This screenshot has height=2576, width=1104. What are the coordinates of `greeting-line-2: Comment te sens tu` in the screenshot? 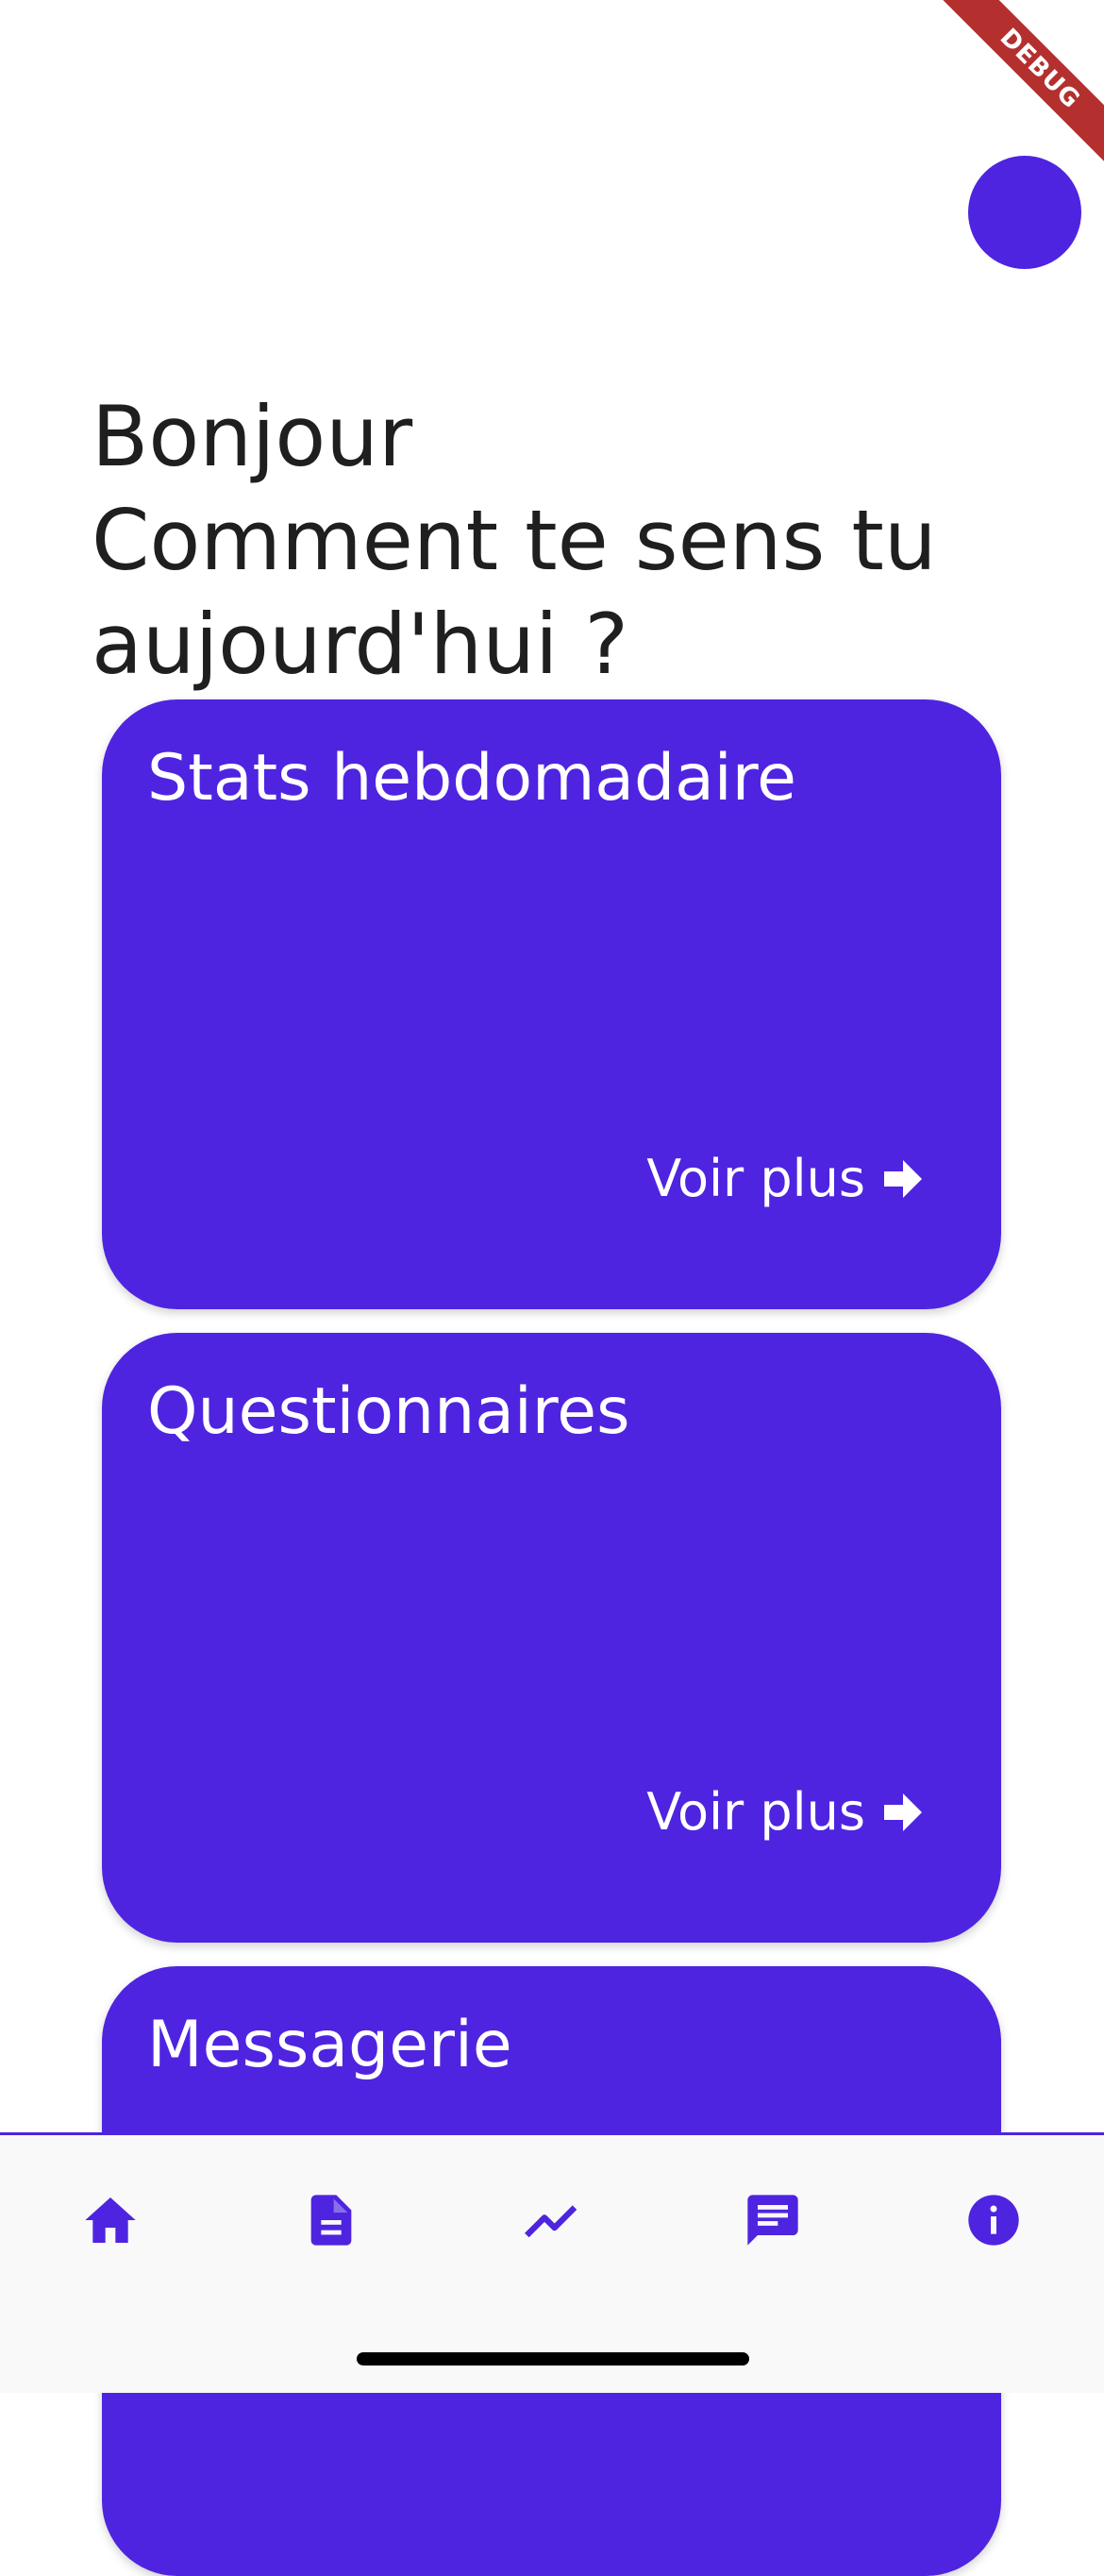 It's located at (514, 540).